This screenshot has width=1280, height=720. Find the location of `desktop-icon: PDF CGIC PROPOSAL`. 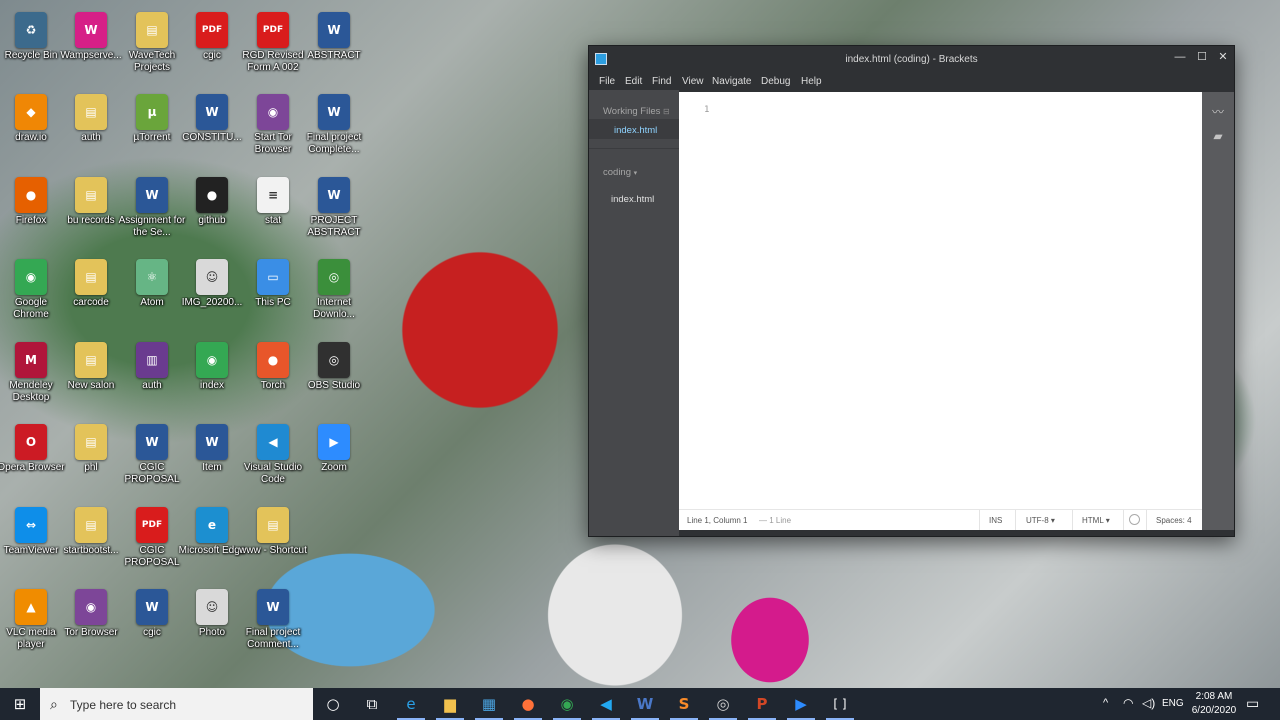

desktop-icon: PDF CGIC PROPOSAL is located at coordinates (152, 544).